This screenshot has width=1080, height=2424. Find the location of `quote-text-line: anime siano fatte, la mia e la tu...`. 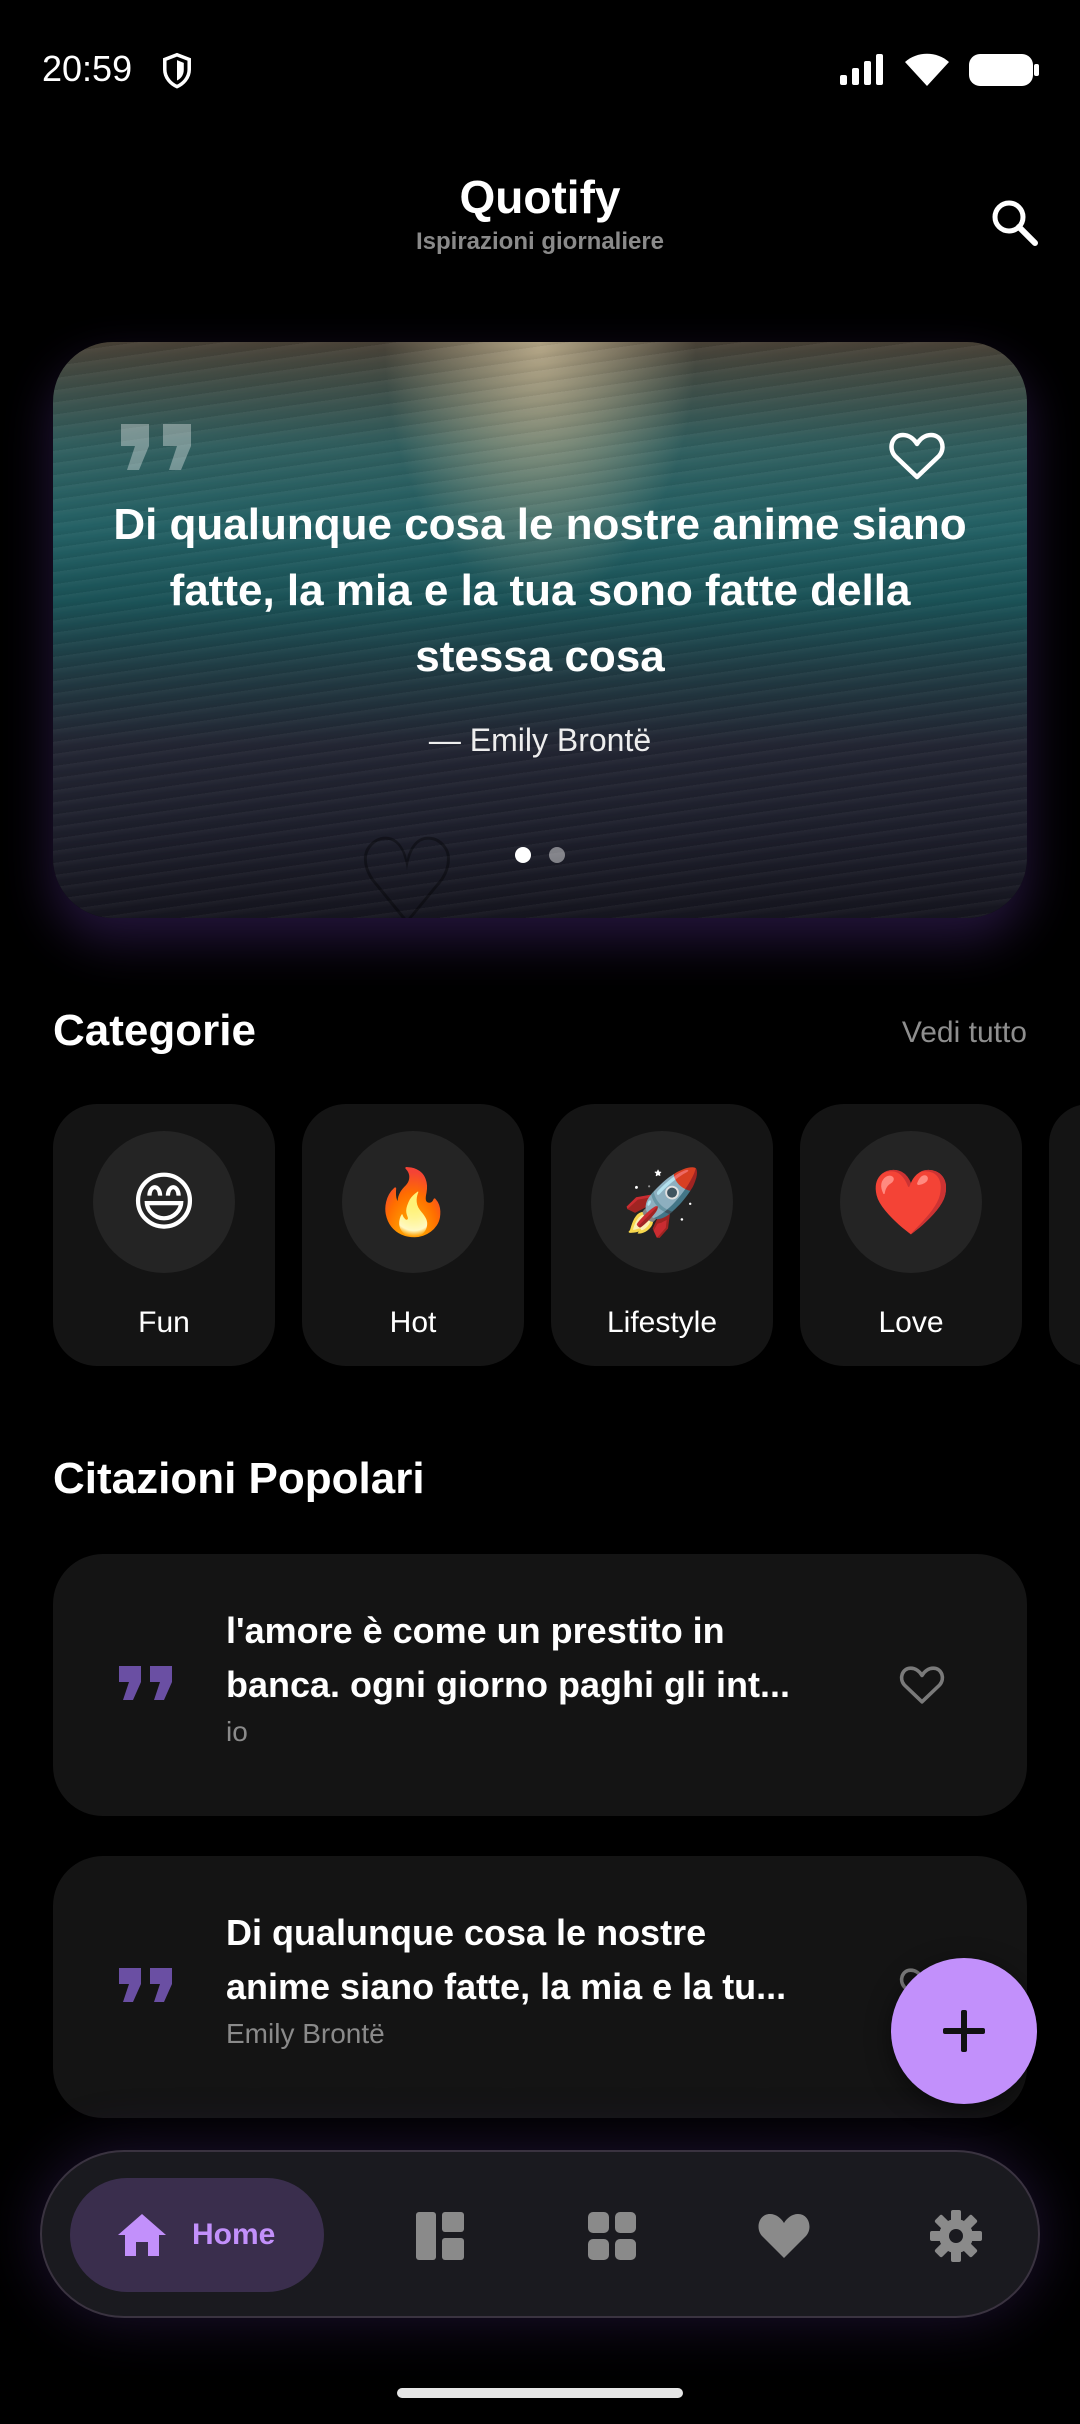

quote-text-line: anime siano fatte, la mia e la tu... is located at coordinates (506, 1986).